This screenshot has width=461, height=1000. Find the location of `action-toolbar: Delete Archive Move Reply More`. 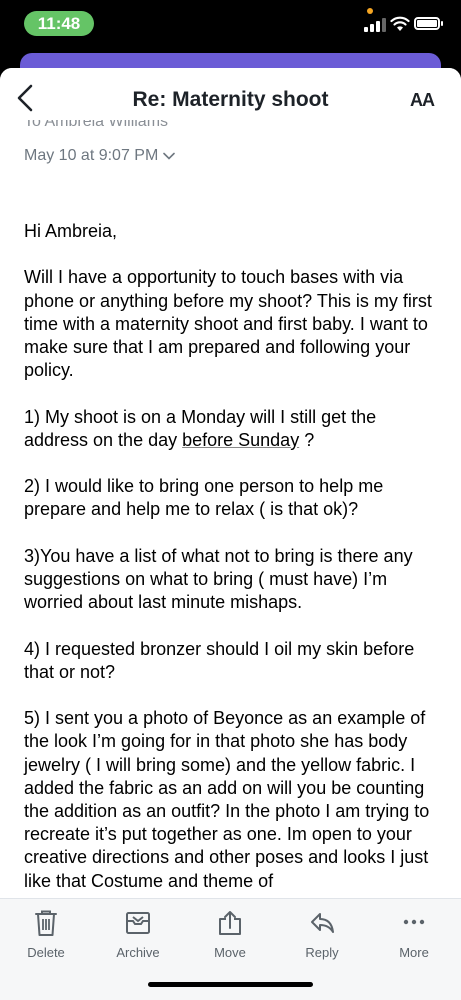

action-toolbar: Delete Archive Move Reply More is located at coordinates (230, 949).